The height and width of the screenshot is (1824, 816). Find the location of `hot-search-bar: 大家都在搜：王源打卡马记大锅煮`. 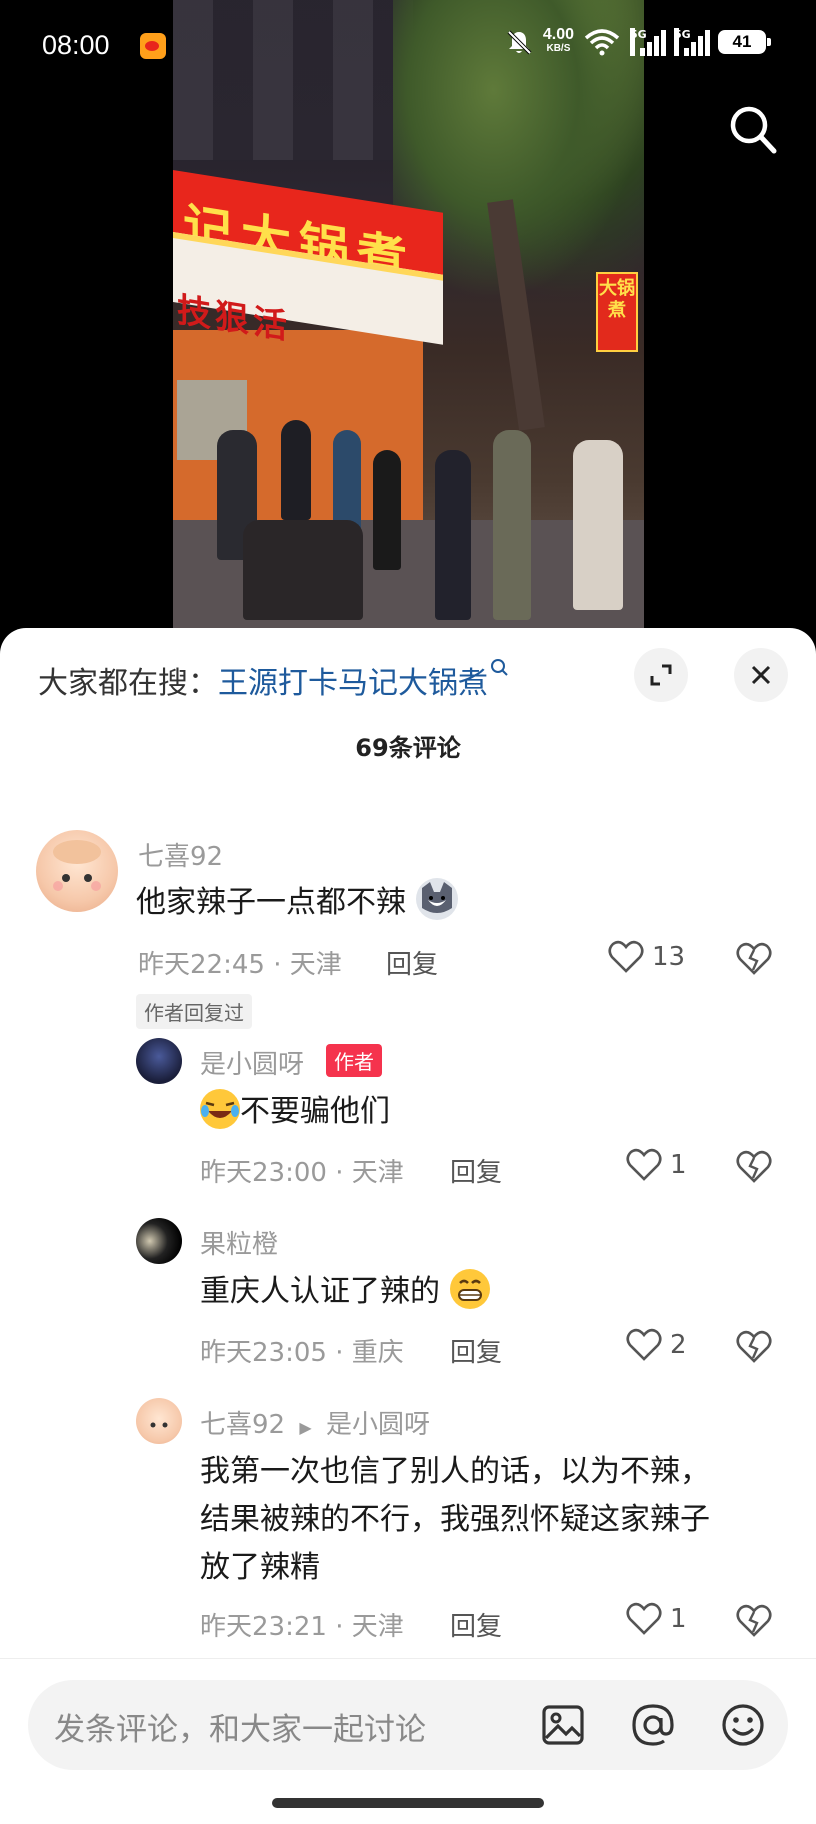

hot-search-bar: 大家都在搜：王源打卡马记大锅煮 is located at coordinates (274, 680).